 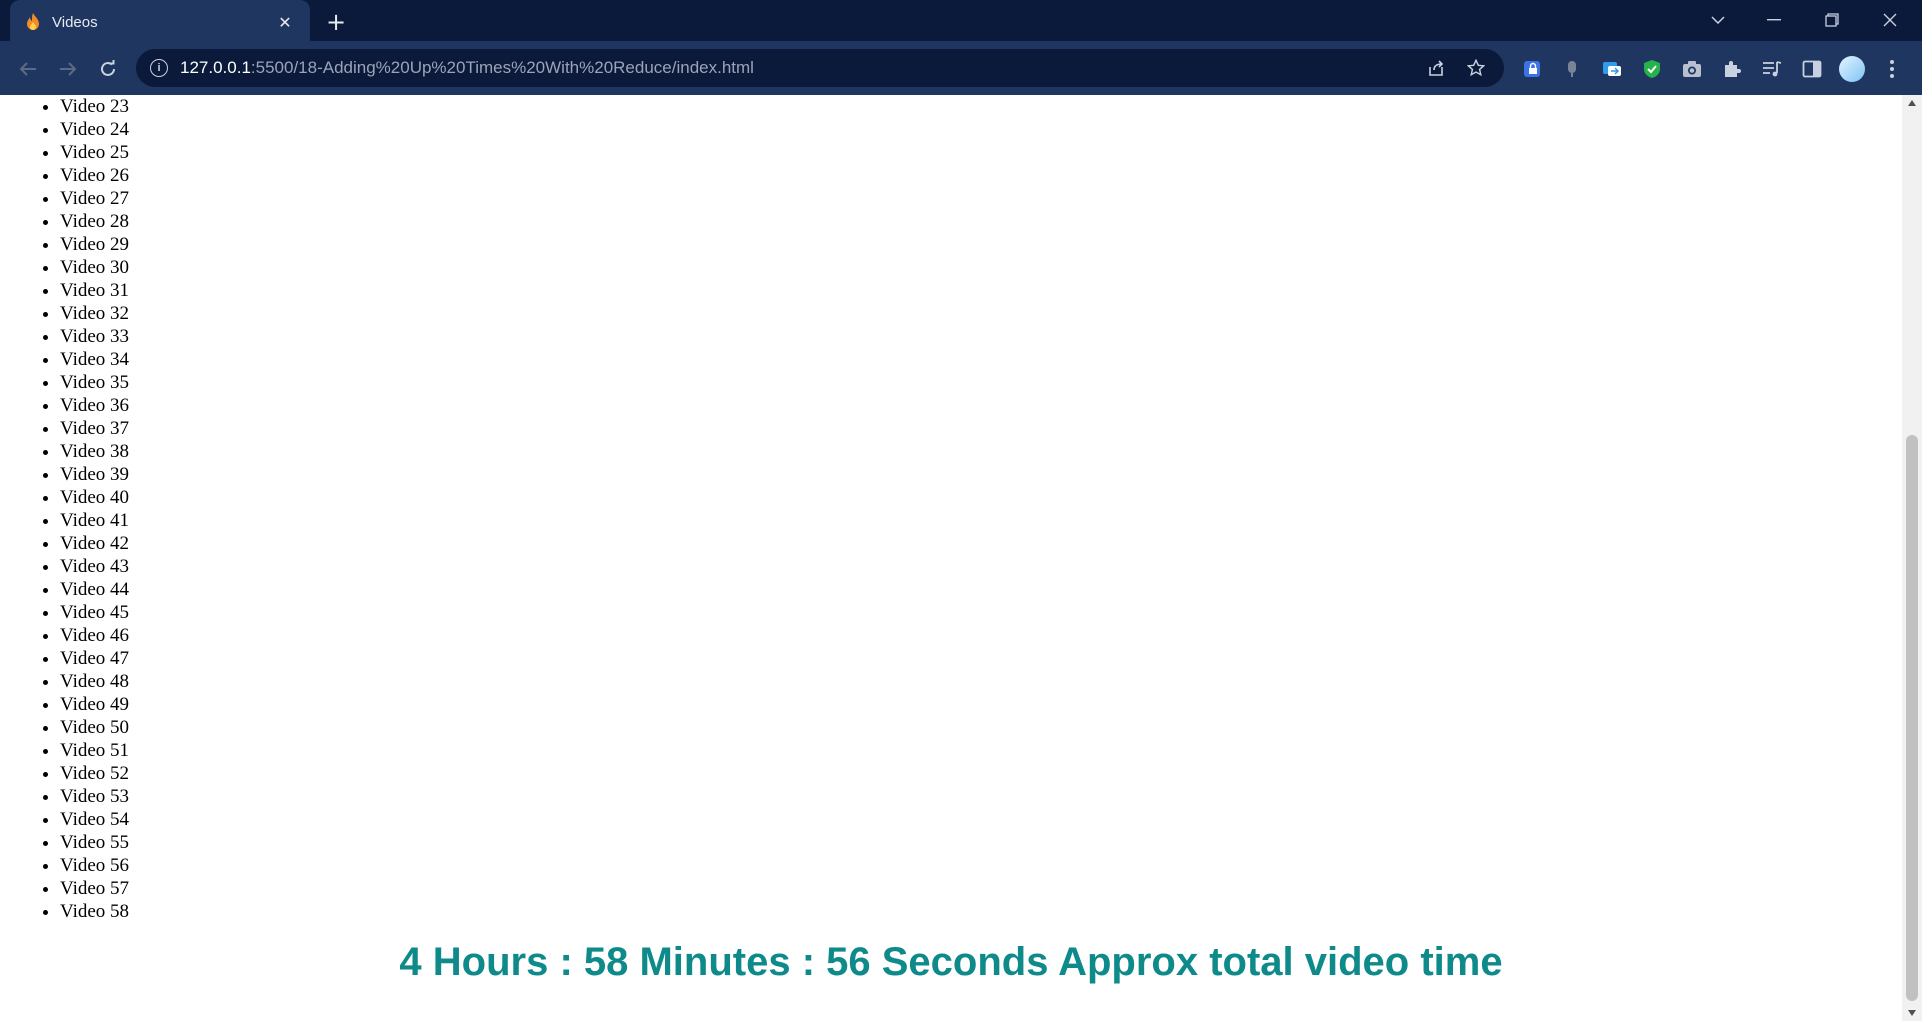 I want to click on list-item: Video 47, so click(x=94, y=658).